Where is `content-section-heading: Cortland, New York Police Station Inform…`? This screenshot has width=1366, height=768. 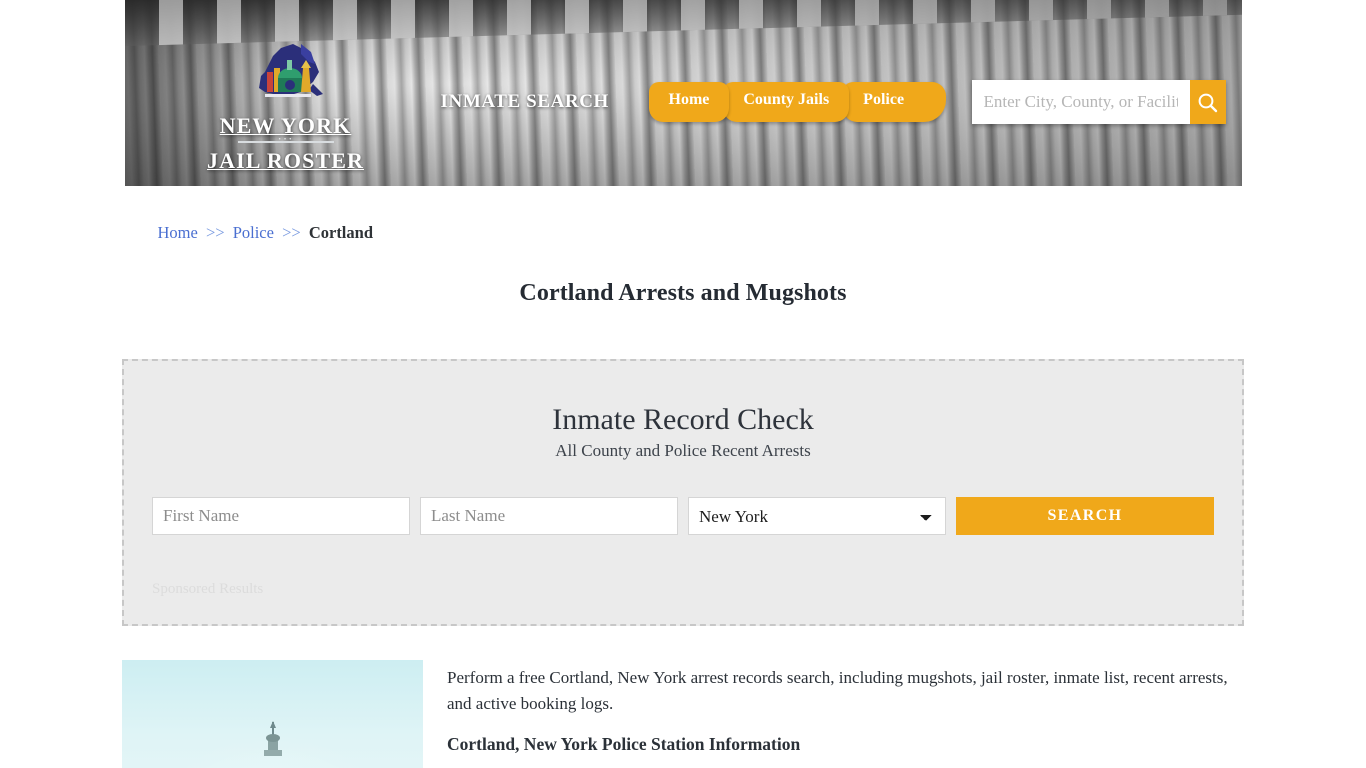
content-section-heading: Cortland, New York Police Station Inform… is located at coordinates (624, 744).